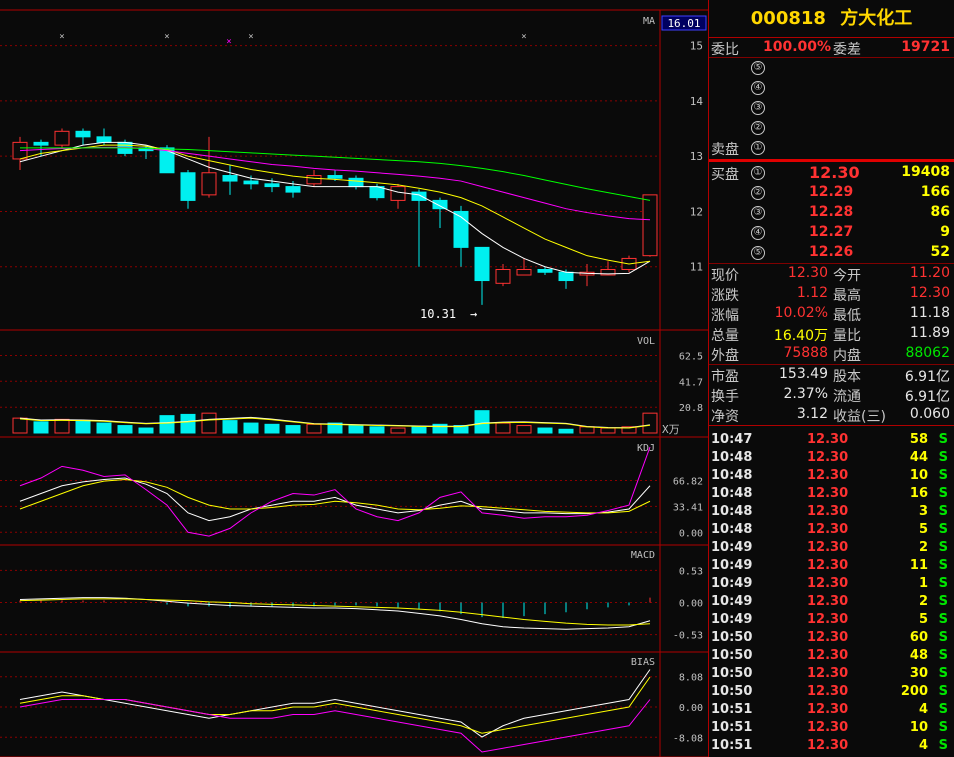 This screenshot has height=757, width=954. Describe the element at coordinates (697, 101) in the screenshot. I see `price-tick-label: 14` at that location.